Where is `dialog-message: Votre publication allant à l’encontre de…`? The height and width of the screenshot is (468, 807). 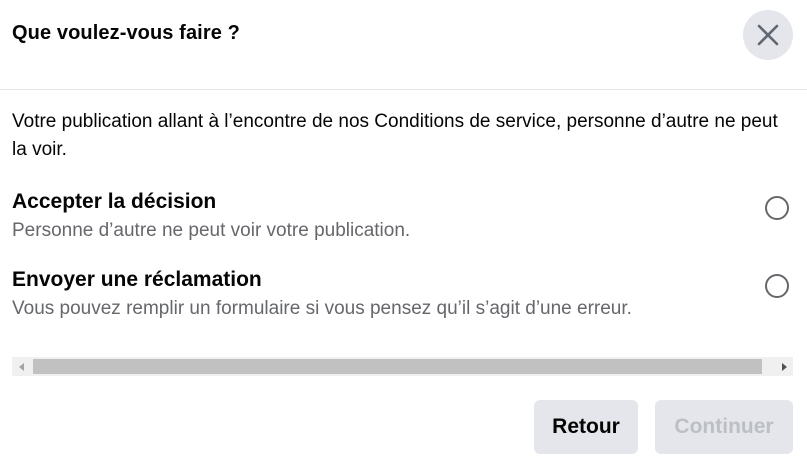 dialog-message: Votre publication allant à l’encontre de… is located at coordinates (395, 135).